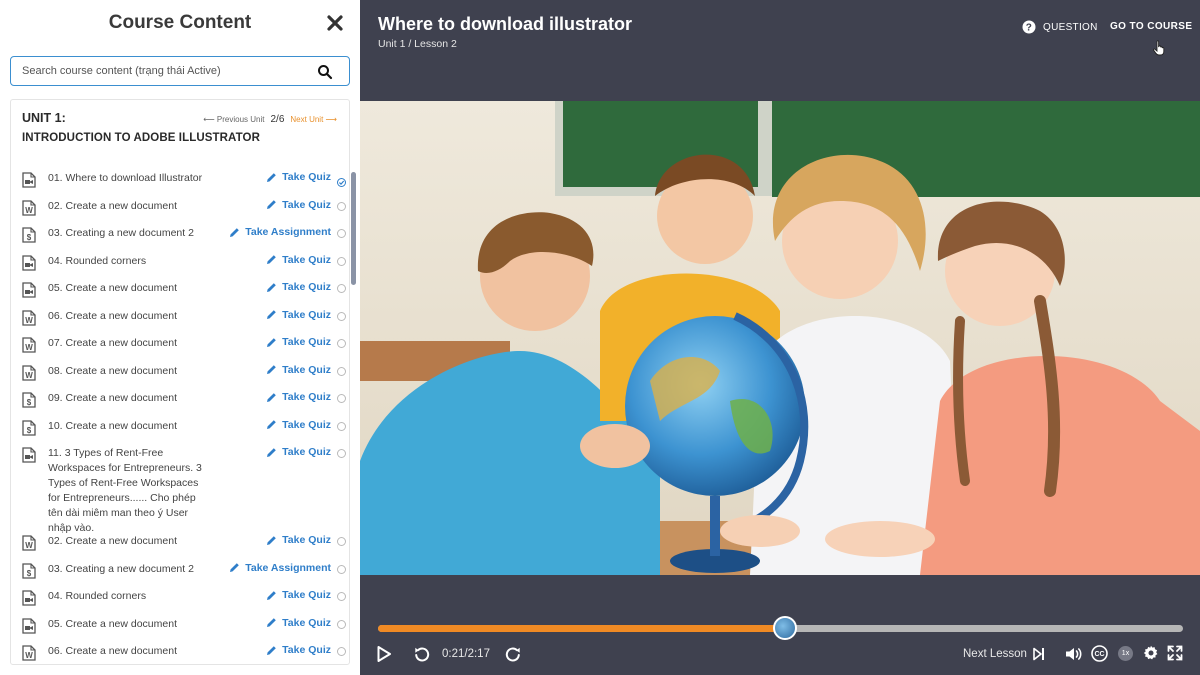 Image resolution: width=1200 pixels, height=675 pixels. I want to click on lesson-item: W 07. Create a new document Take Quiz, so click(178, 349).